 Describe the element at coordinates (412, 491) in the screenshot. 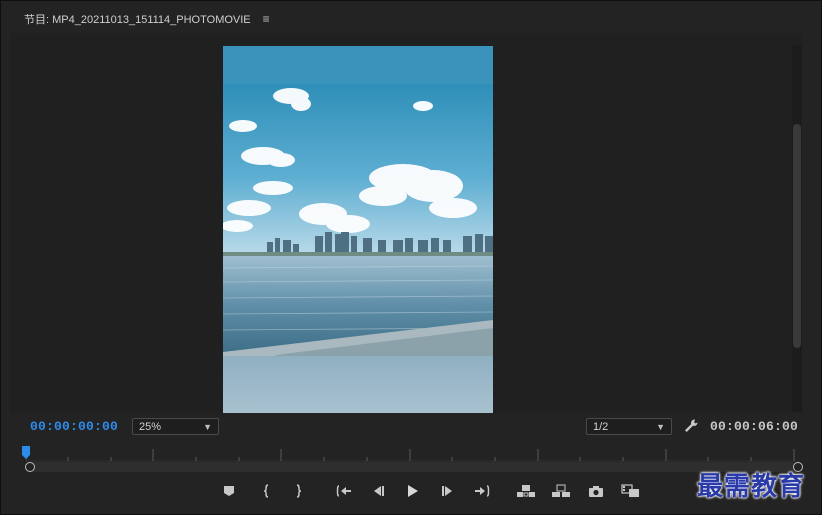

I see `play-icon` at that location.